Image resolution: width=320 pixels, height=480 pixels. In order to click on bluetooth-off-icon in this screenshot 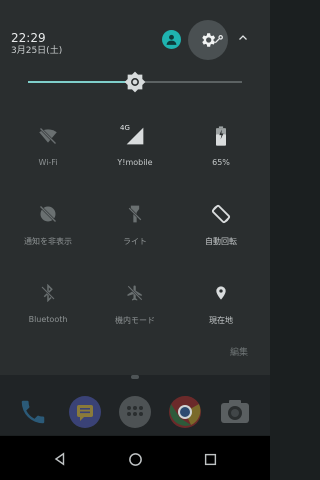, I will do `click(48, 293)`.